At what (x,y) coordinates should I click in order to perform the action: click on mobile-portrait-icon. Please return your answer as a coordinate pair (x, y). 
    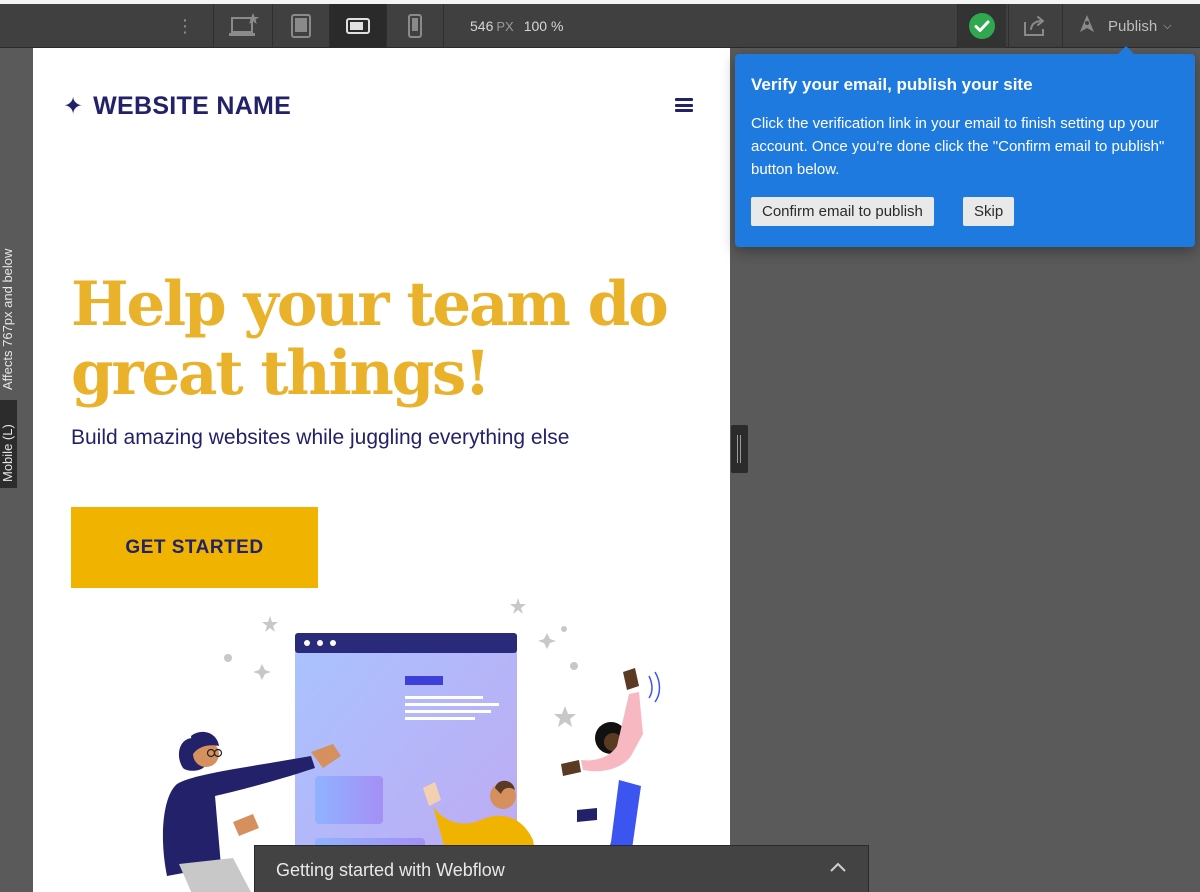
    Looking at the image, I should click on (415, 26).